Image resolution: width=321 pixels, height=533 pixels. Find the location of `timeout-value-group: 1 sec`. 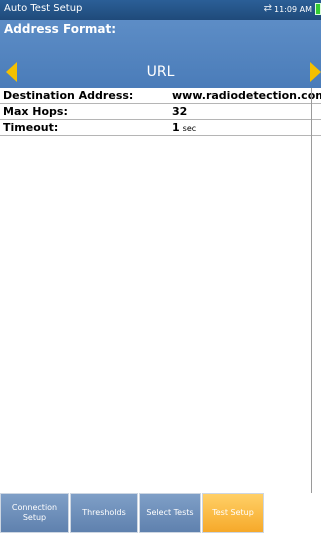

timeout-value-group: 1 sec is located at coordinates (184, 128).